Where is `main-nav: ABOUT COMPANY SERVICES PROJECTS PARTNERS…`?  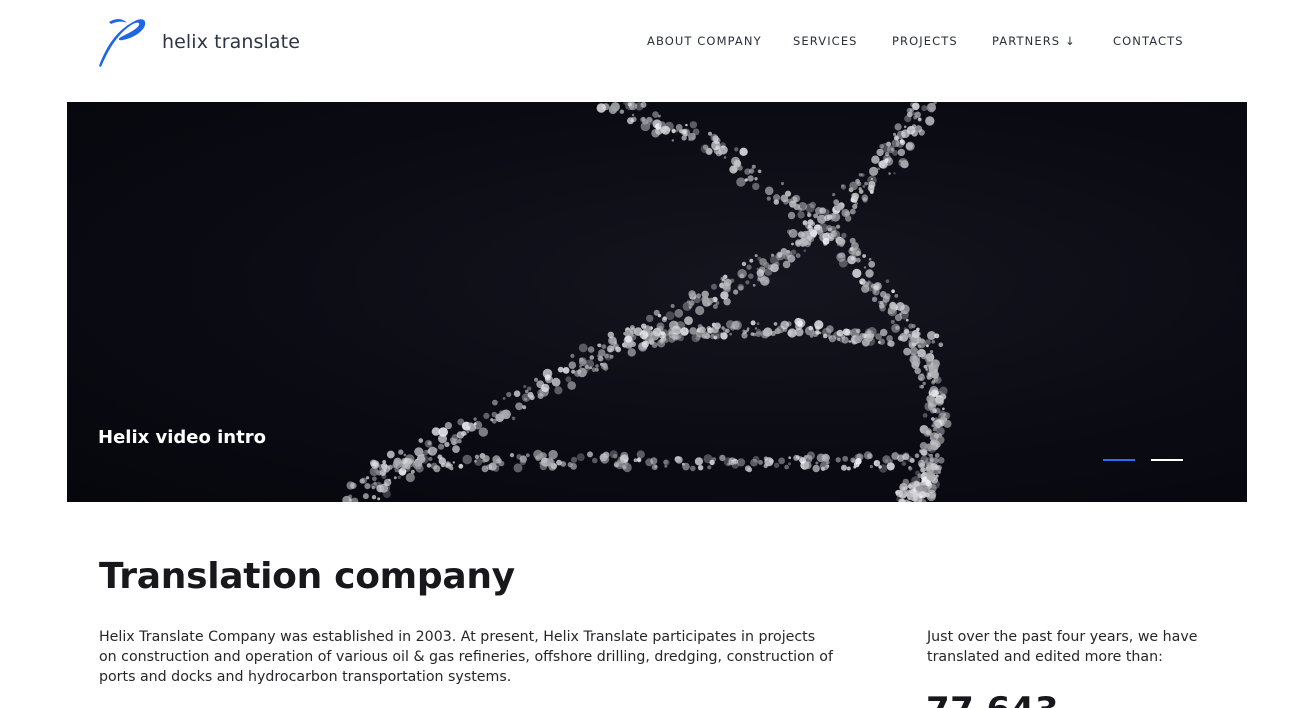 main-nav: ABOUT COMPANY SERVICES PROJECTS PARTNERS… is located at coordinates (655, 42).